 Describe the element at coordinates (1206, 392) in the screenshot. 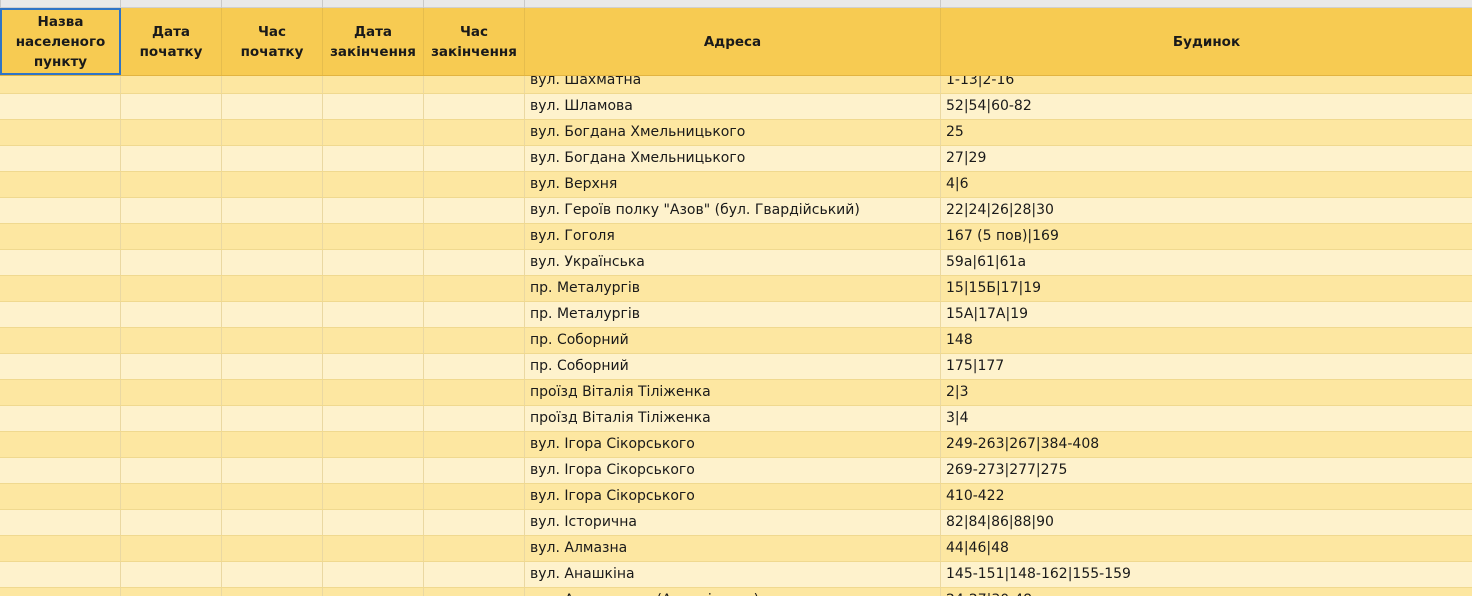

I see `cell-building: 2|3` at that location.